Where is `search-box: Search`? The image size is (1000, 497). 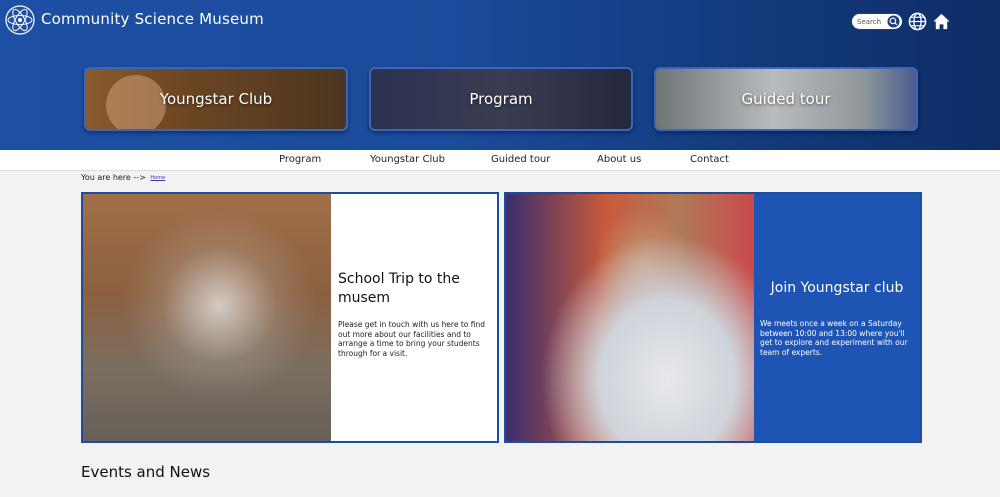
search-box: Search is located at coordinates (877, 21).